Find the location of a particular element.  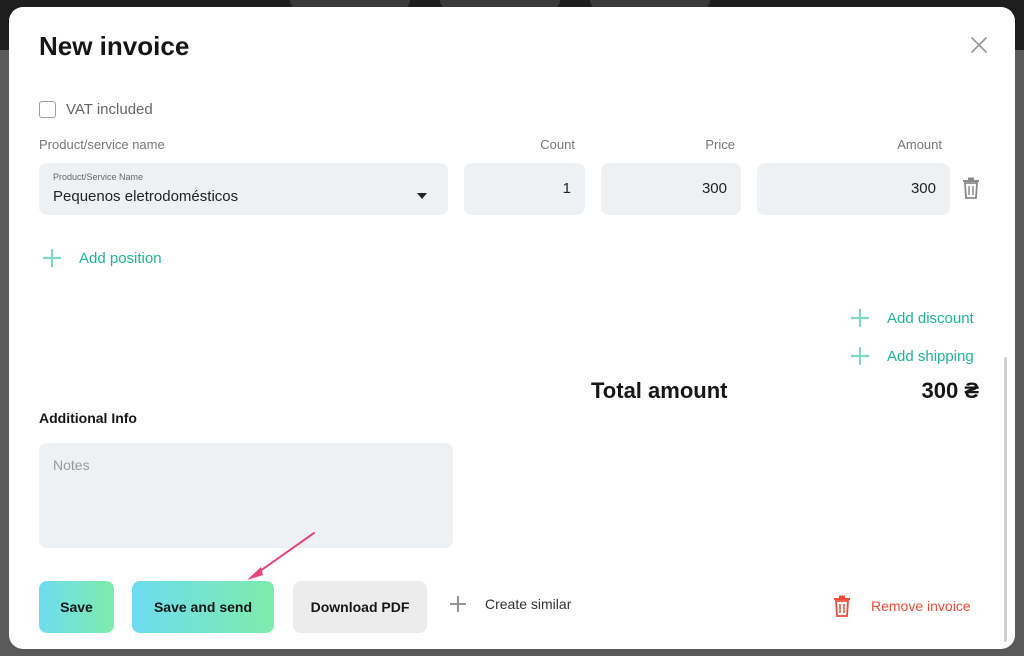

column-header-amount: Amount is located at coordinates (919, 144).